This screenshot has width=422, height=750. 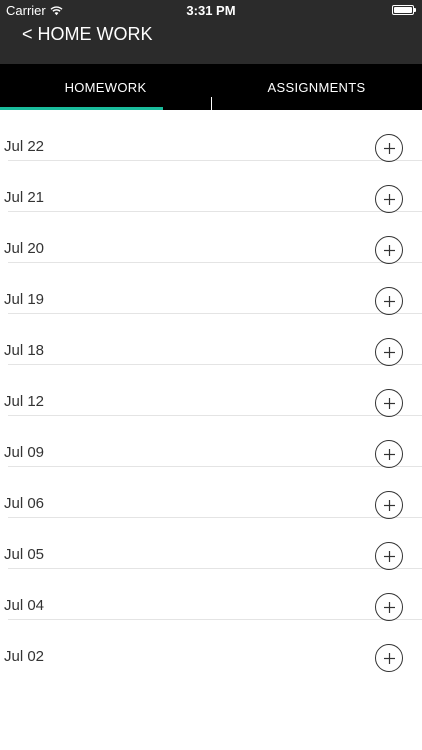 What do you see at coordinates (213, 340) in the screenshot?
I see `homework-date-row: Jul 18` at bounding box center [213, 340].